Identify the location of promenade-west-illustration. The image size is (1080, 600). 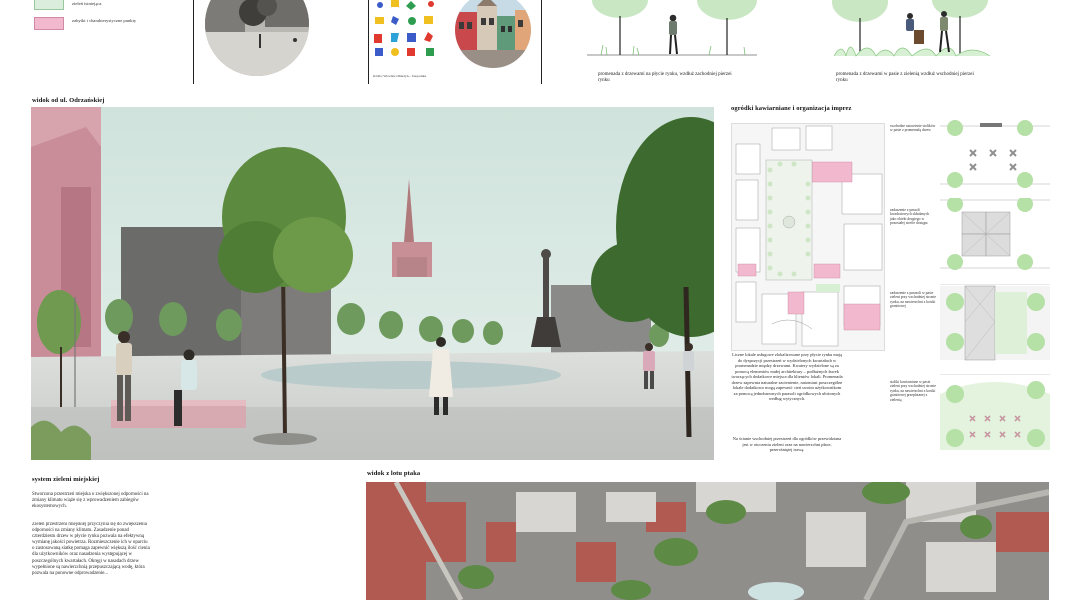
(672, 32).